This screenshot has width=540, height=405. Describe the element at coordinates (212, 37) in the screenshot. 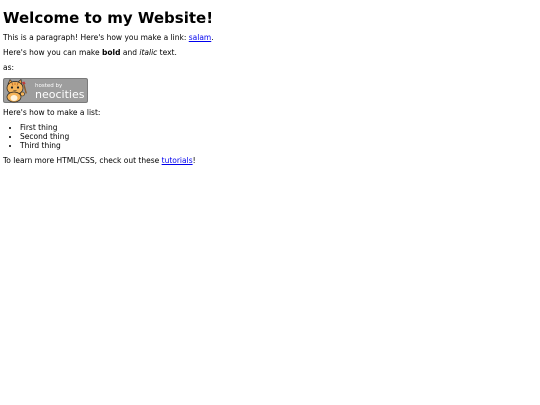

I see `intro-end: .` at that location.